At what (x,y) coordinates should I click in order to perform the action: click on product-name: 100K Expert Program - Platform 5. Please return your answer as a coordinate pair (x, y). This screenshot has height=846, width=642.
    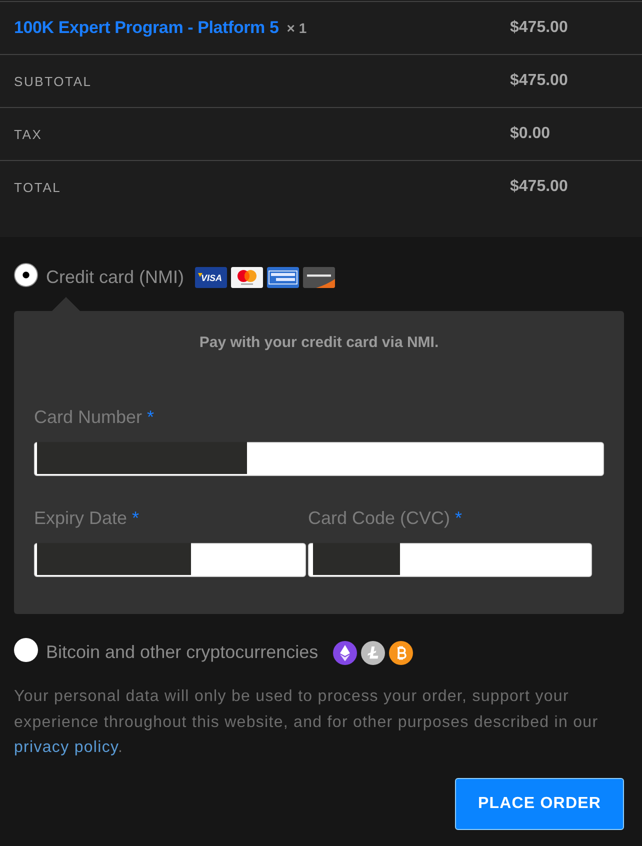
    Looking at the image, I should click on (146, 28).